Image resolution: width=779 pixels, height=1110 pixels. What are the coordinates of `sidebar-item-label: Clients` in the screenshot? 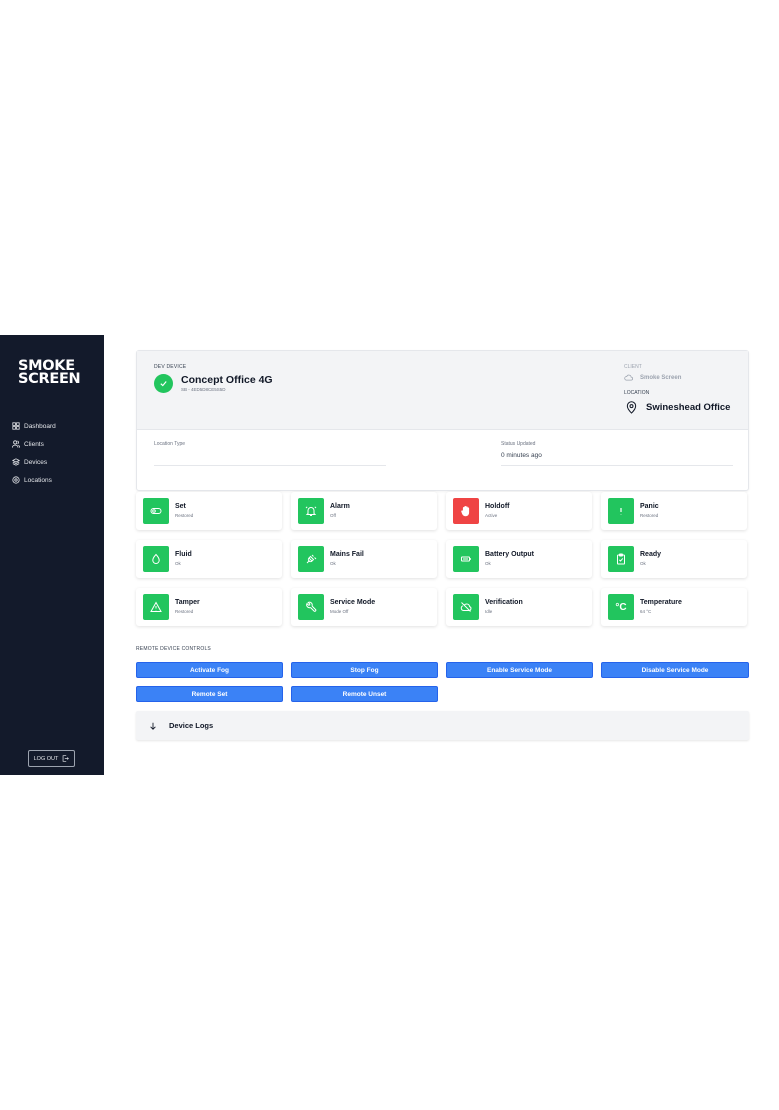 It's located at (34, 444).